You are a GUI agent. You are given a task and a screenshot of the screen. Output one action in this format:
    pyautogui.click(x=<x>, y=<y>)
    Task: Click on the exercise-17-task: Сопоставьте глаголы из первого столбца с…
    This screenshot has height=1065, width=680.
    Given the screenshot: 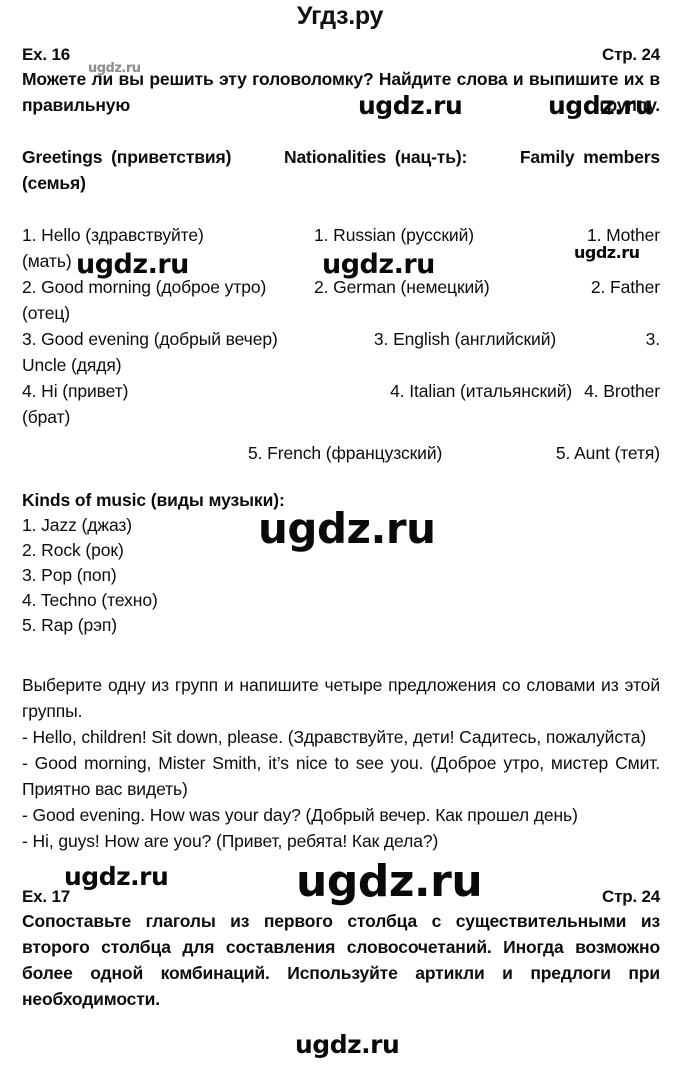 What is the action you would take?
    pyautogui.click(x=341, y=960)
    